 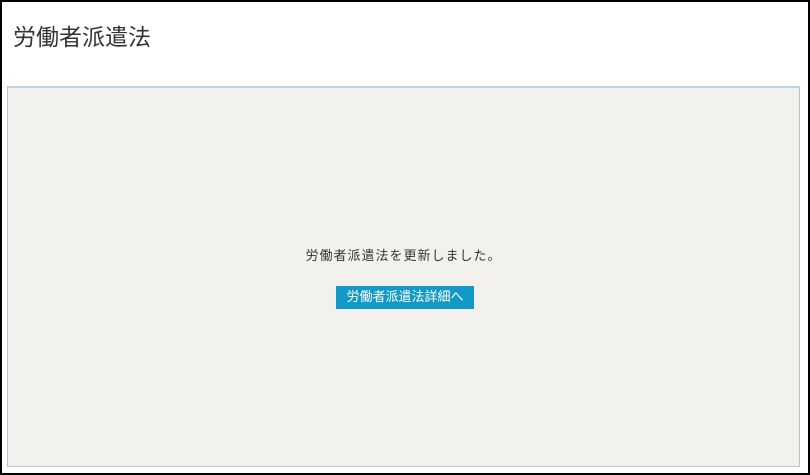 What do you see at coordinates (405, 297) in the screenshot?
I see `detail-link-button: 労働者派遣法詳細へ` at bounding box center [405, 297].